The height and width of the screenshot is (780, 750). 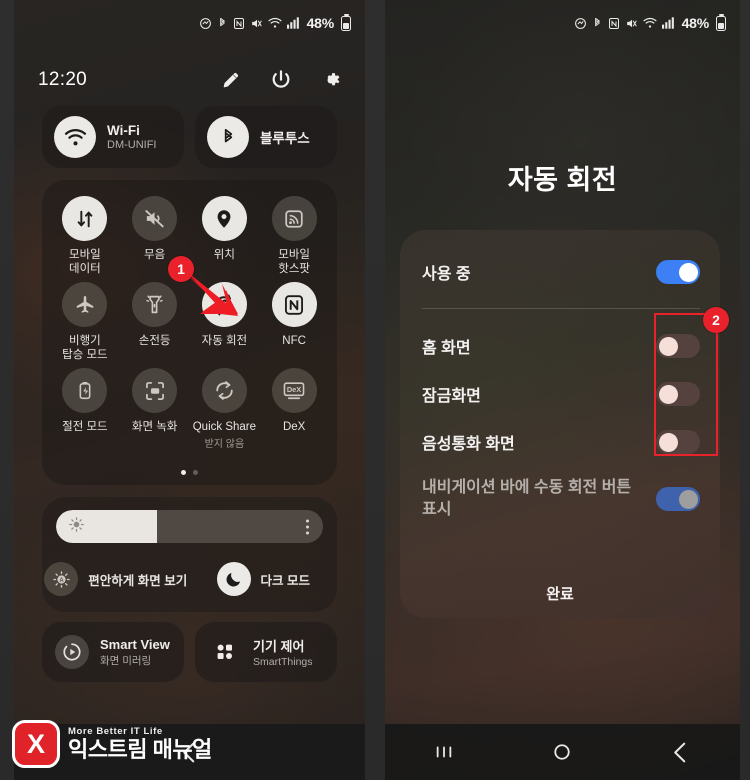 I want to click on battery-icon, so click(x=346, y=22).